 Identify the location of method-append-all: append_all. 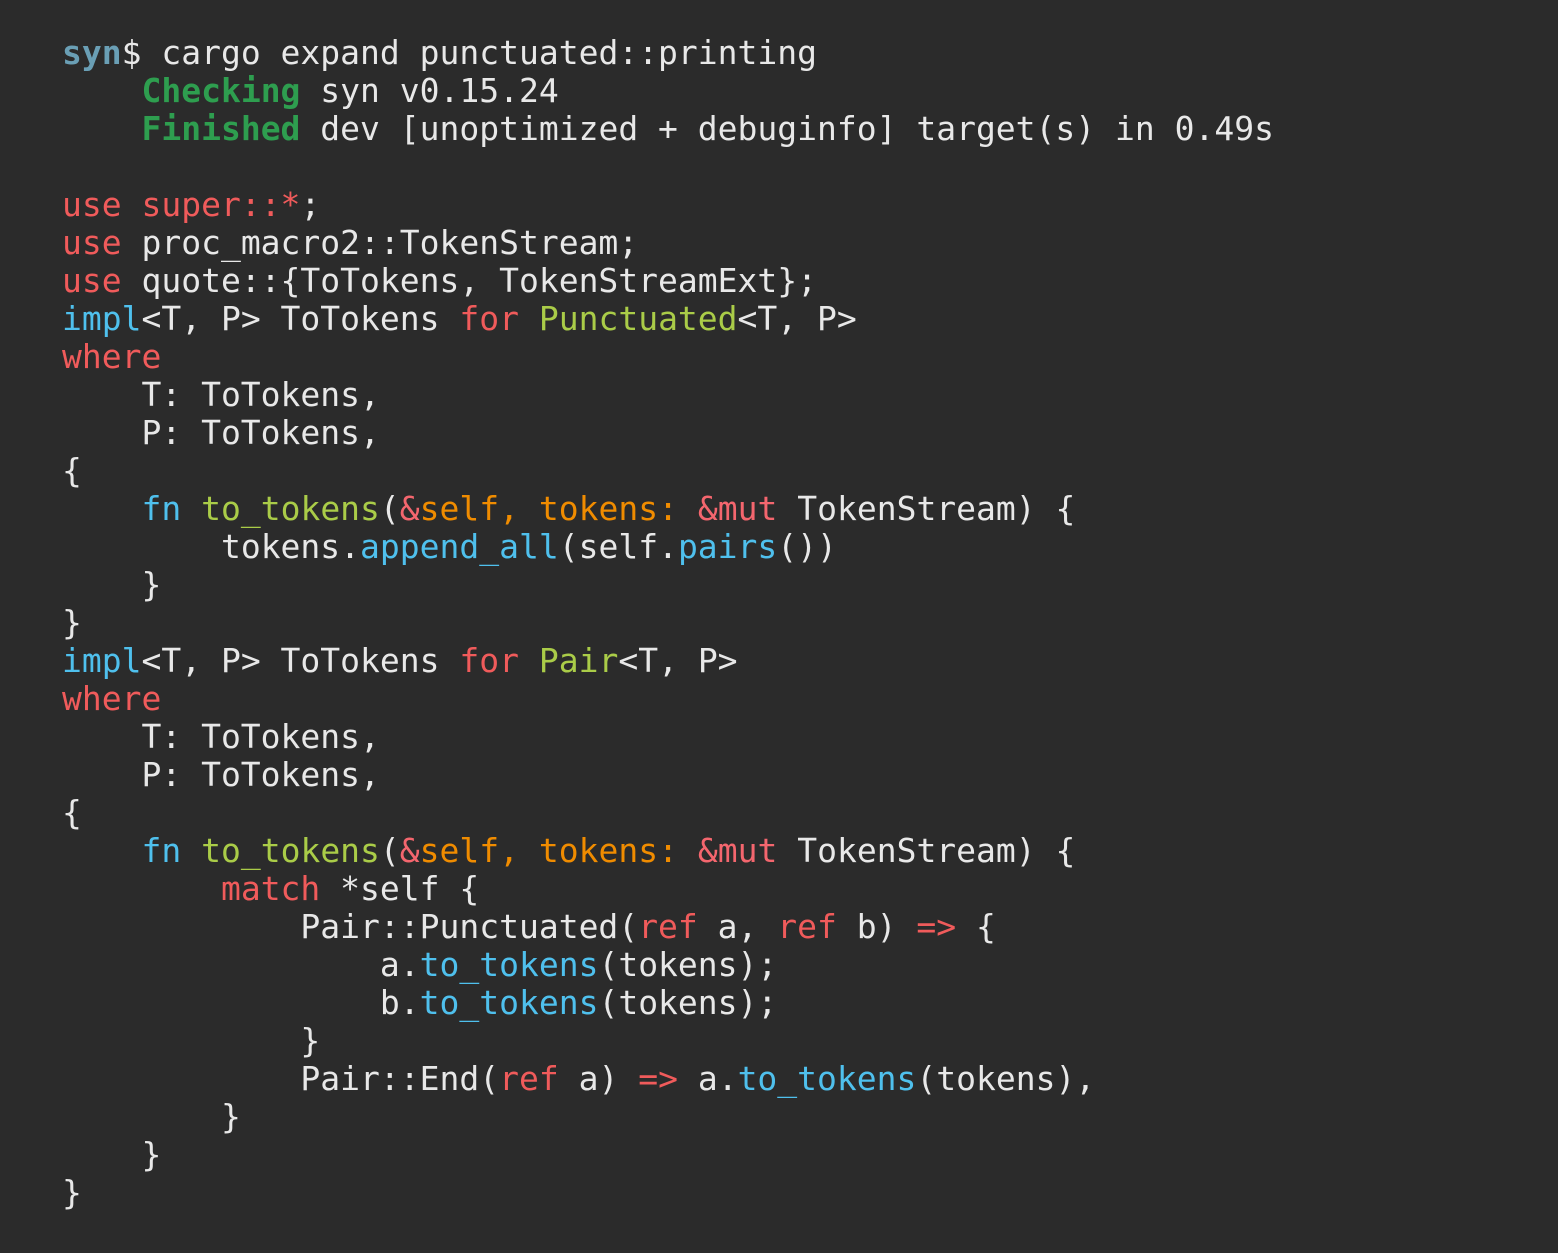
(459, 546).